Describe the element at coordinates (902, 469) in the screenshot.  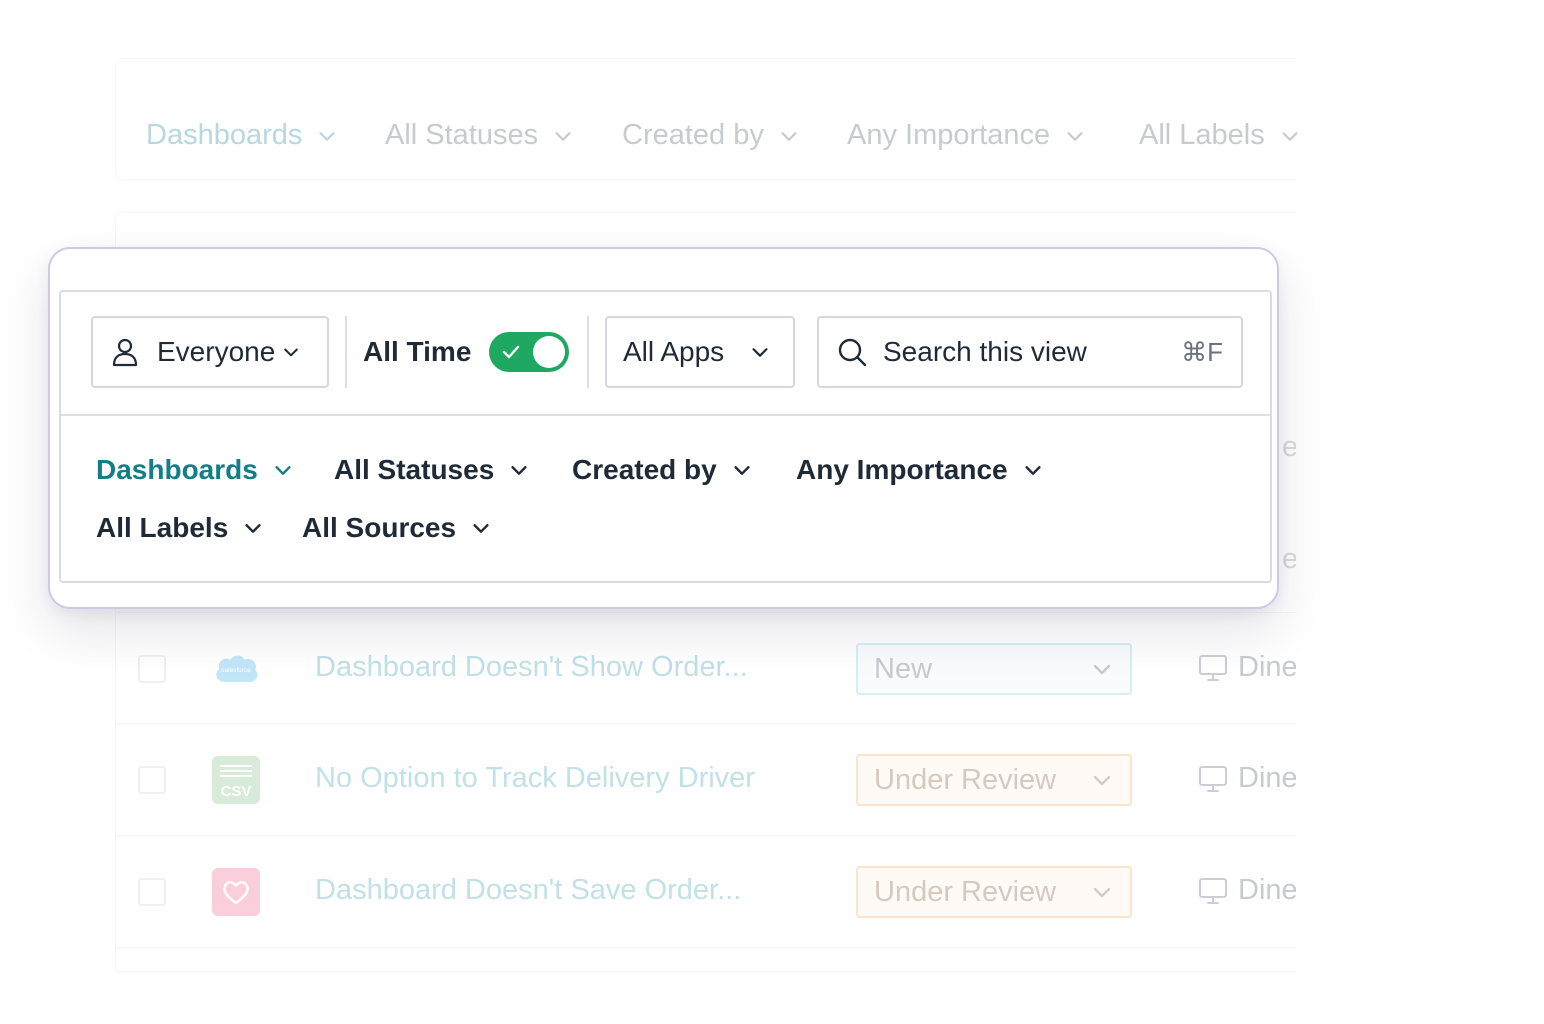
I see `filter-label: Any Importance` at that location.